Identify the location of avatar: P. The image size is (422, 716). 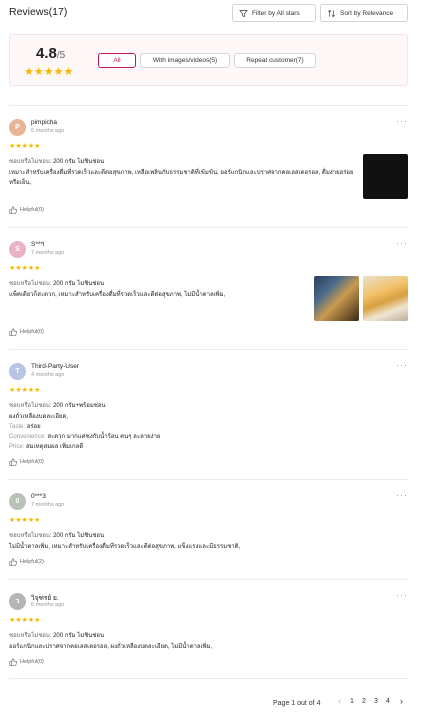
(17, 127).